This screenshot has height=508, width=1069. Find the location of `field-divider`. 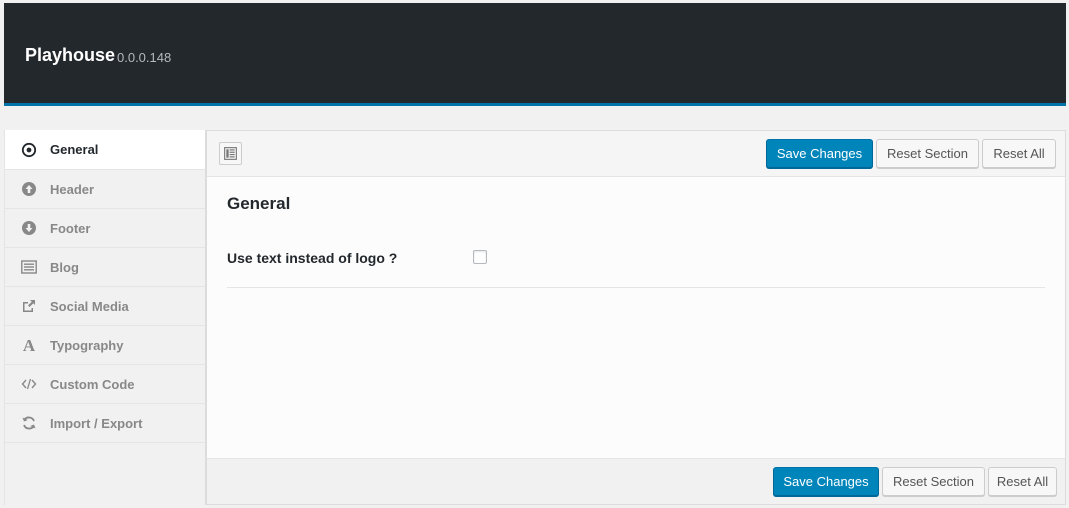

field-divider is located at coordinates (636, 287).